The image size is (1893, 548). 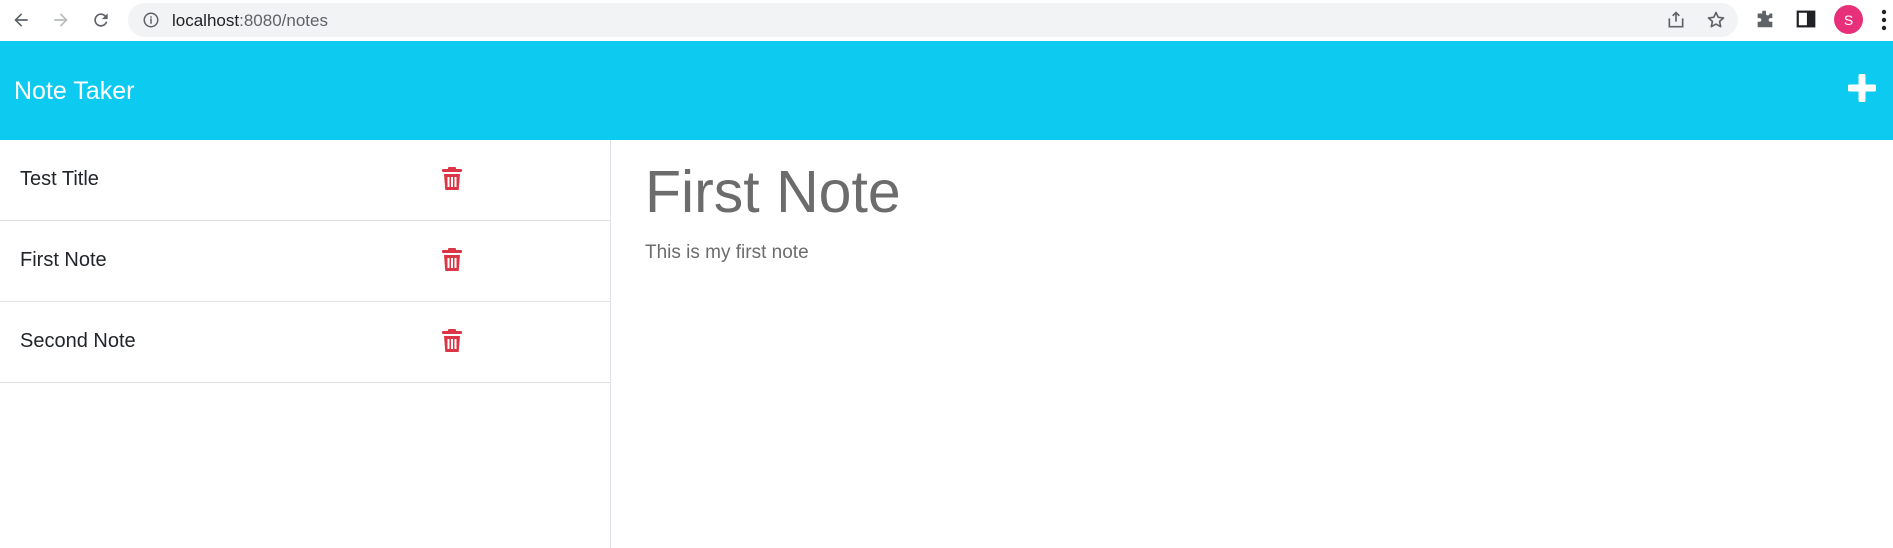 I want to click on list-item: Second Note, so click(x=305, y=342).